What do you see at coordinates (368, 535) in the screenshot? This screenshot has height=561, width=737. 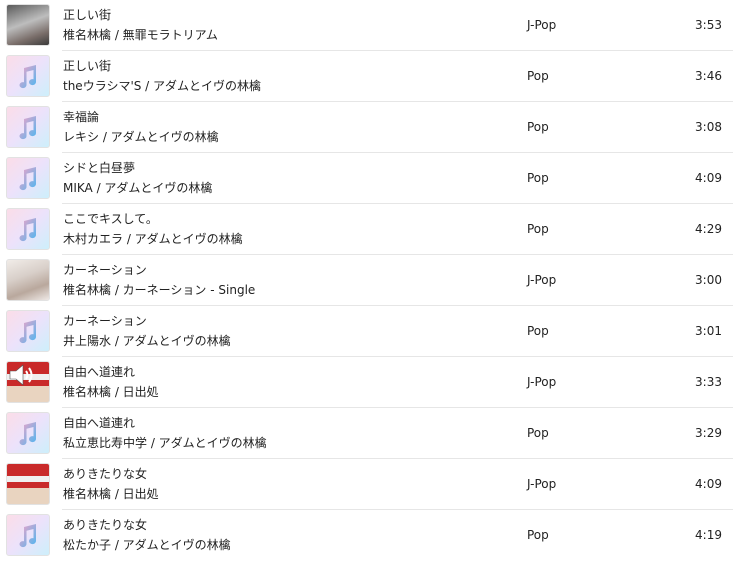 I see `song-row: ありきたりな女 松たか子 / アダムとイヴの林檎 Pop 4:19` at bounding box center [368, 535].